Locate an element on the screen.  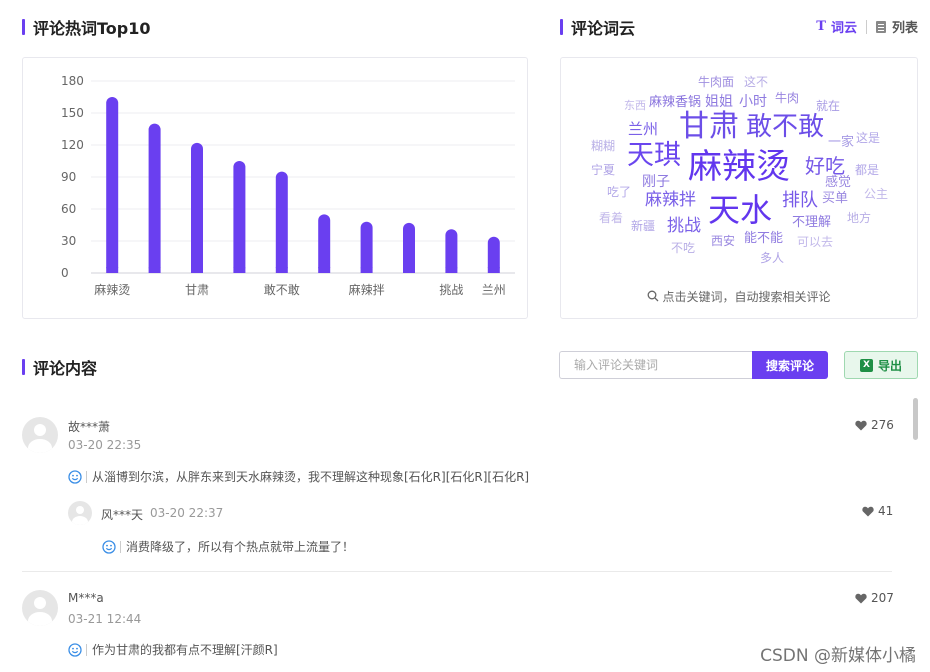
cloud-word: 天琪 is located at coordinates (654, 155).